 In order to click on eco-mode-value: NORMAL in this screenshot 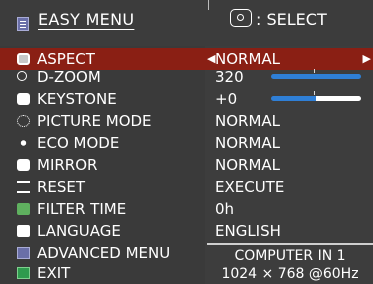, I will do `click(289, 143)`.